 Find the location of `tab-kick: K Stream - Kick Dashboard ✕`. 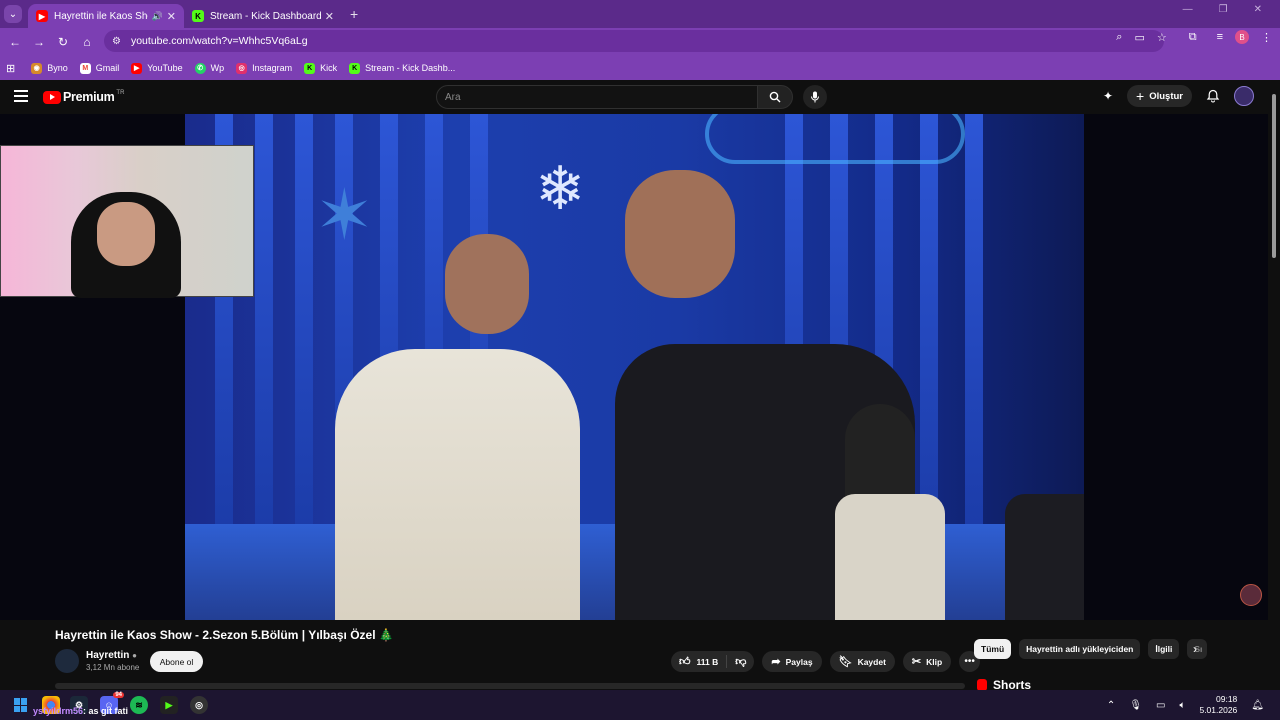

tab-kick: K Stream - Kick Dashboard ✕ is located at coordinates (263, 16).